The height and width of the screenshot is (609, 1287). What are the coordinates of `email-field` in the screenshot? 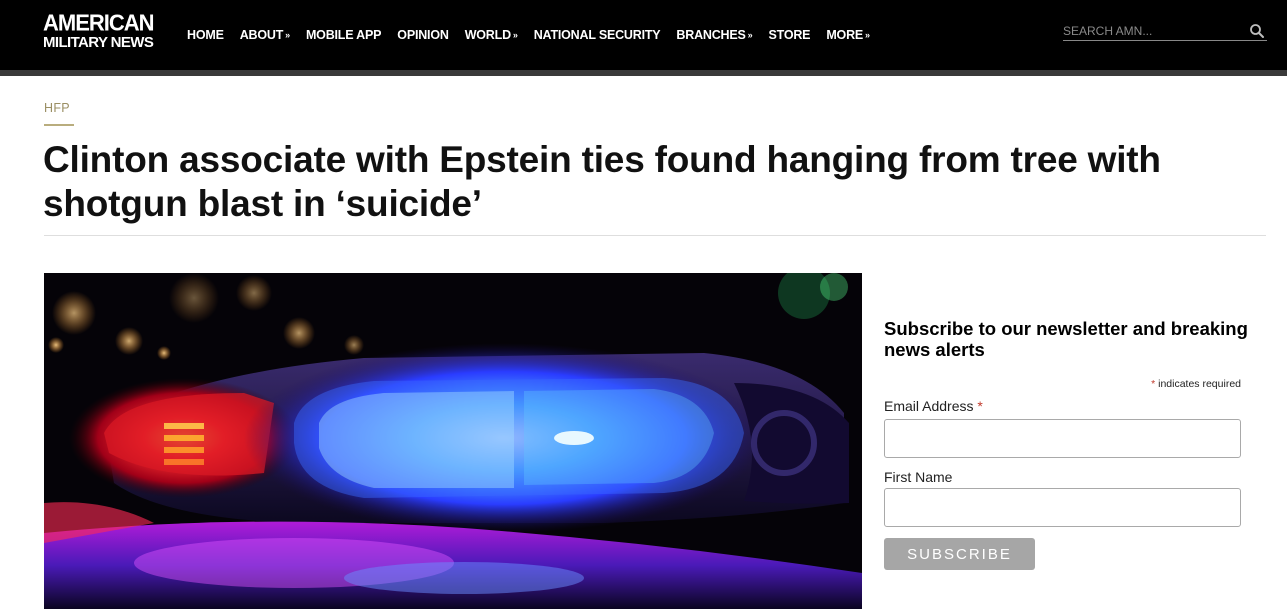 It's located at (1062, 438).